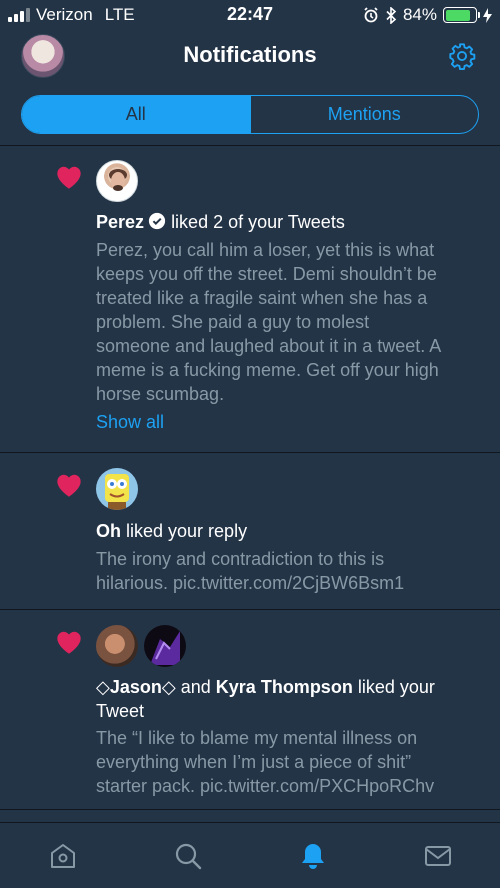  Describe the element at coordinates (258, 222) in the screenshot. I see `action-text: liked 2 of your Tweets` at that location.